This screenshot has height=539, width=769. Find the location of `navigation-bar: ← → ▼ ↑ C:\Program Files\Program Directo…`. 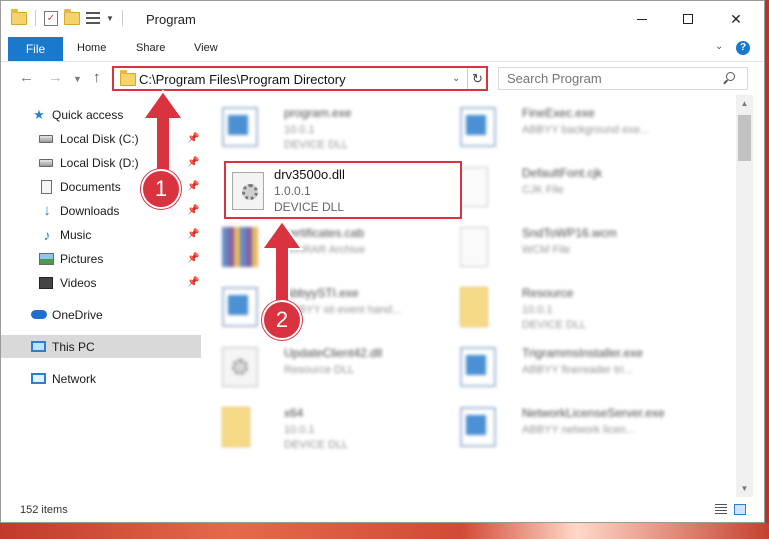

navigation-bar: ← → ▼ ↑ C:\Program Files\Program Directo… is located at coordinates (382, 78).